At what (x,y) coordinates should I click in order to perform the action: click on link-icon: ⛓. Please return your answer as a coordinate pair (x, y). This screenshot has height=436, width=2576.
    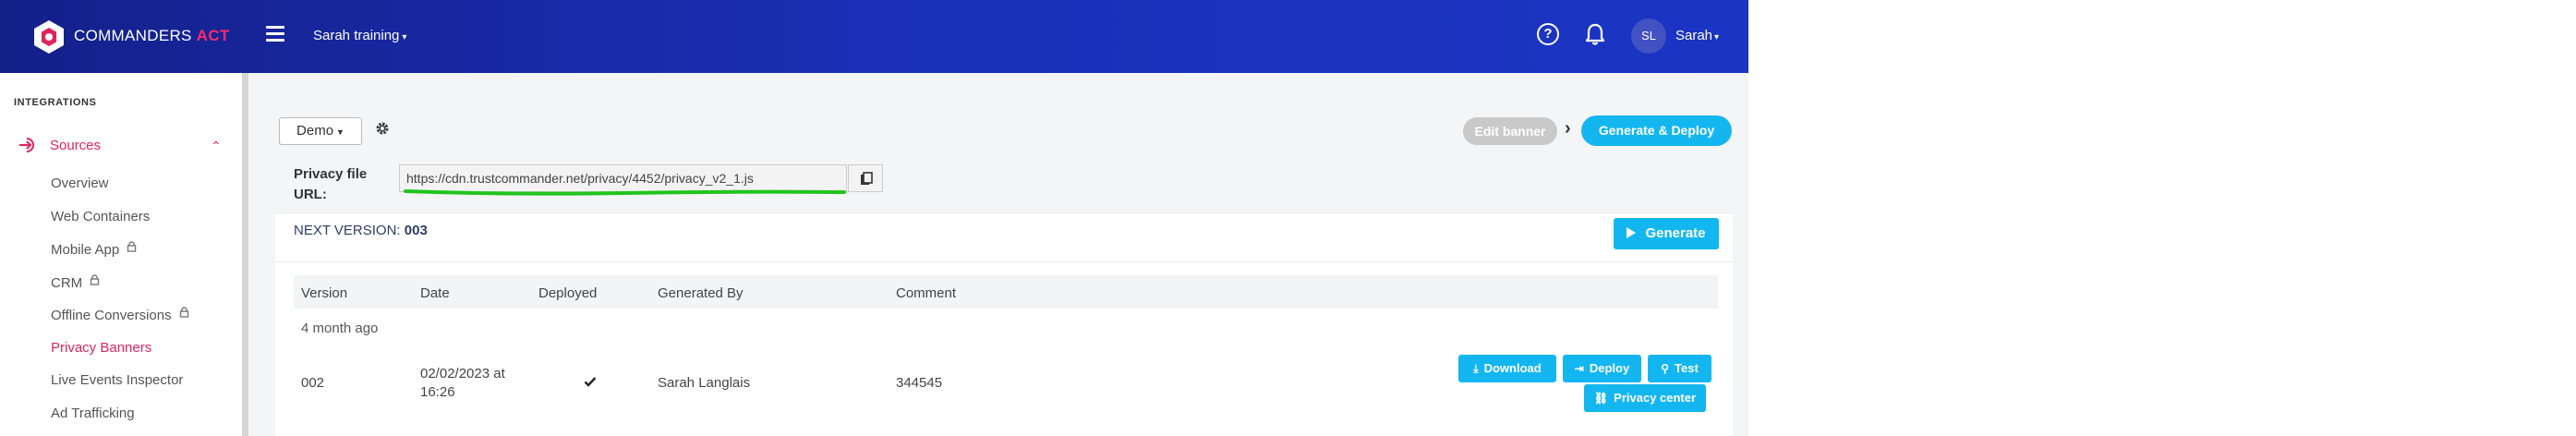
    Looking at the image, I should click on (1601, 398).